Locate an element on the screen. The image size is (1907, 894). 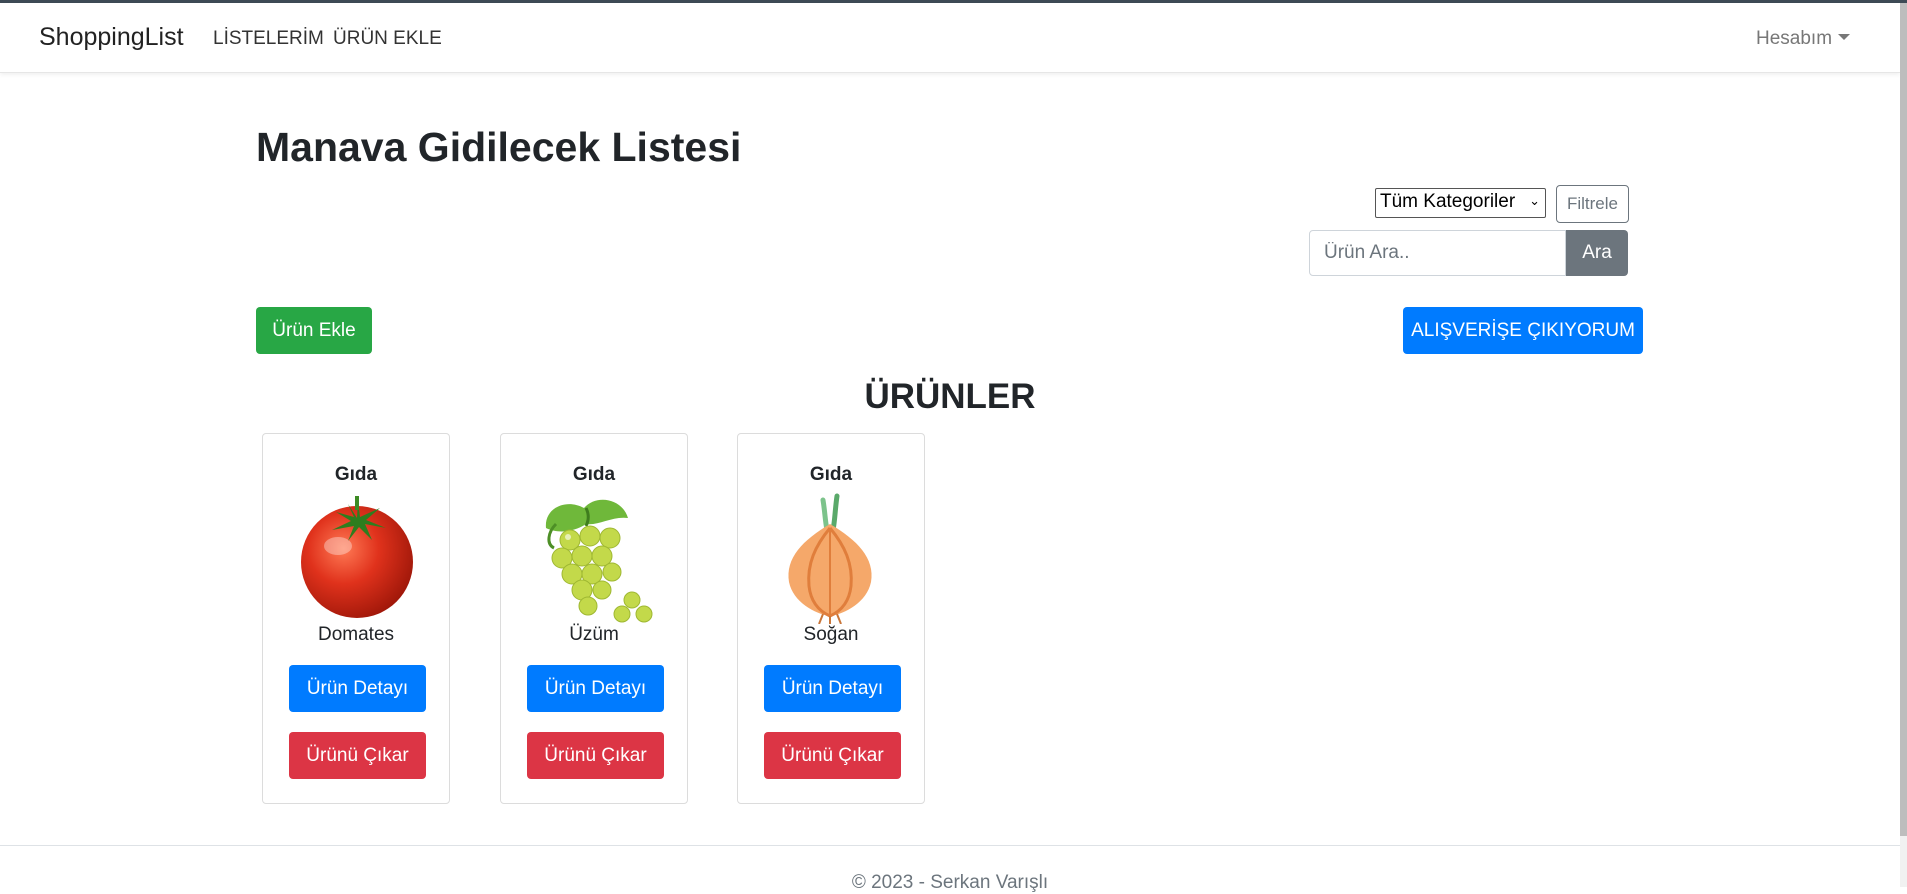
account-dropdown: Hesabım is located at coordinates (1803, 39).